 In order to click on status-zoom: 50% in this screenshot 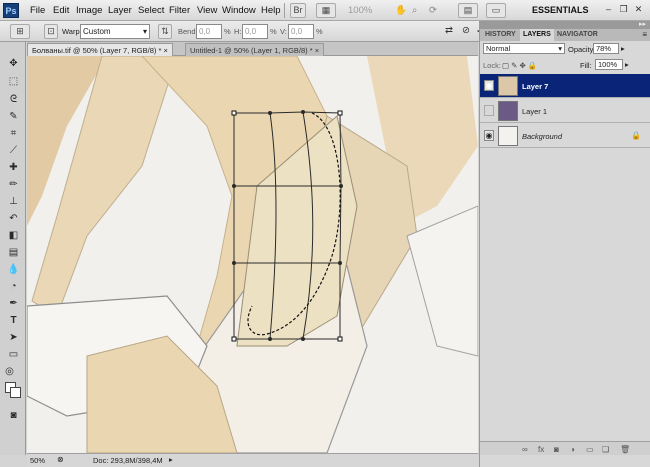, I will do `click(37, 460)`.